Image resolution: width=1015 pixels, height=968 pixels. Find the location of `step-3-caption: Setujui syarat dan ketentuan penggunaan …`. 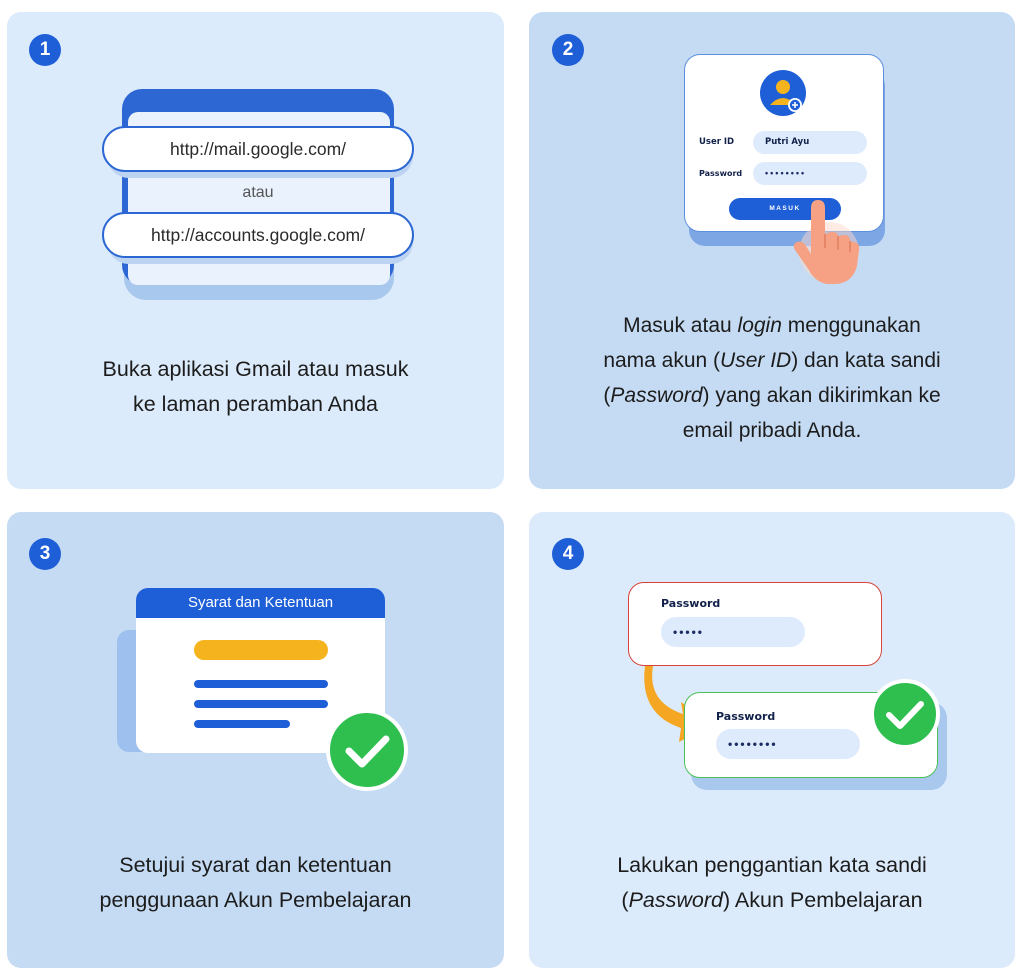

step-3-caption: Setujui syarat dan ketentuan penggunaan … is located at coordinates (255, 882).